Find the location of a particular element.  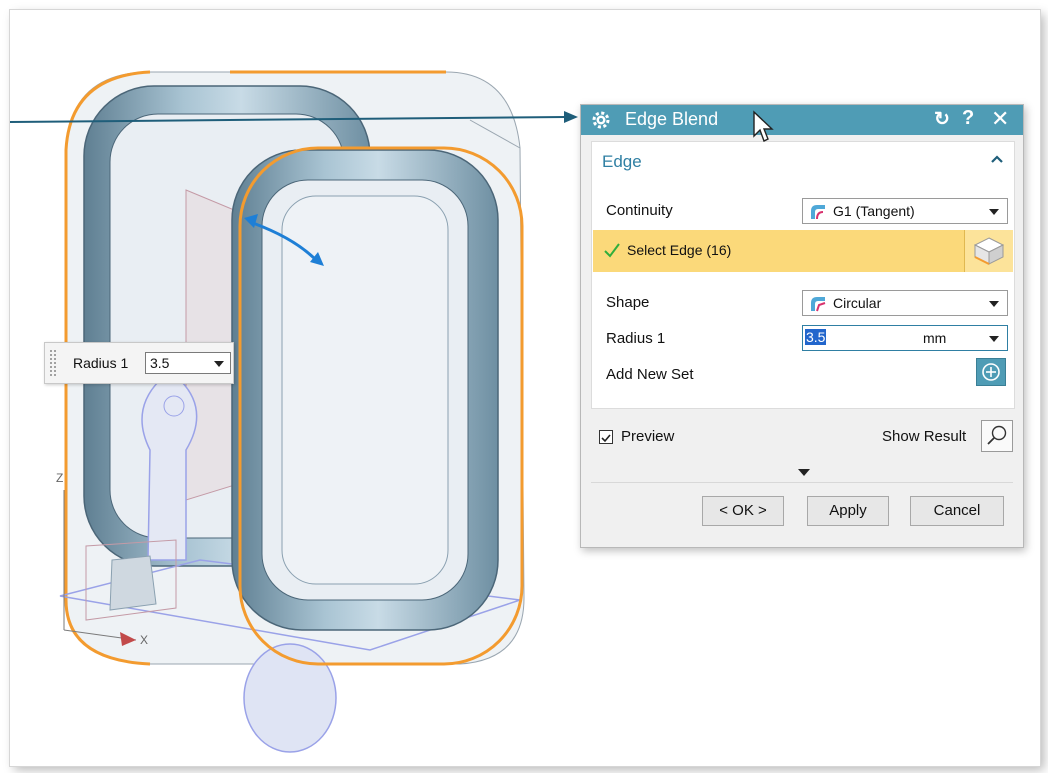

axis-z-label: Z is located at coordinates (59, 478).